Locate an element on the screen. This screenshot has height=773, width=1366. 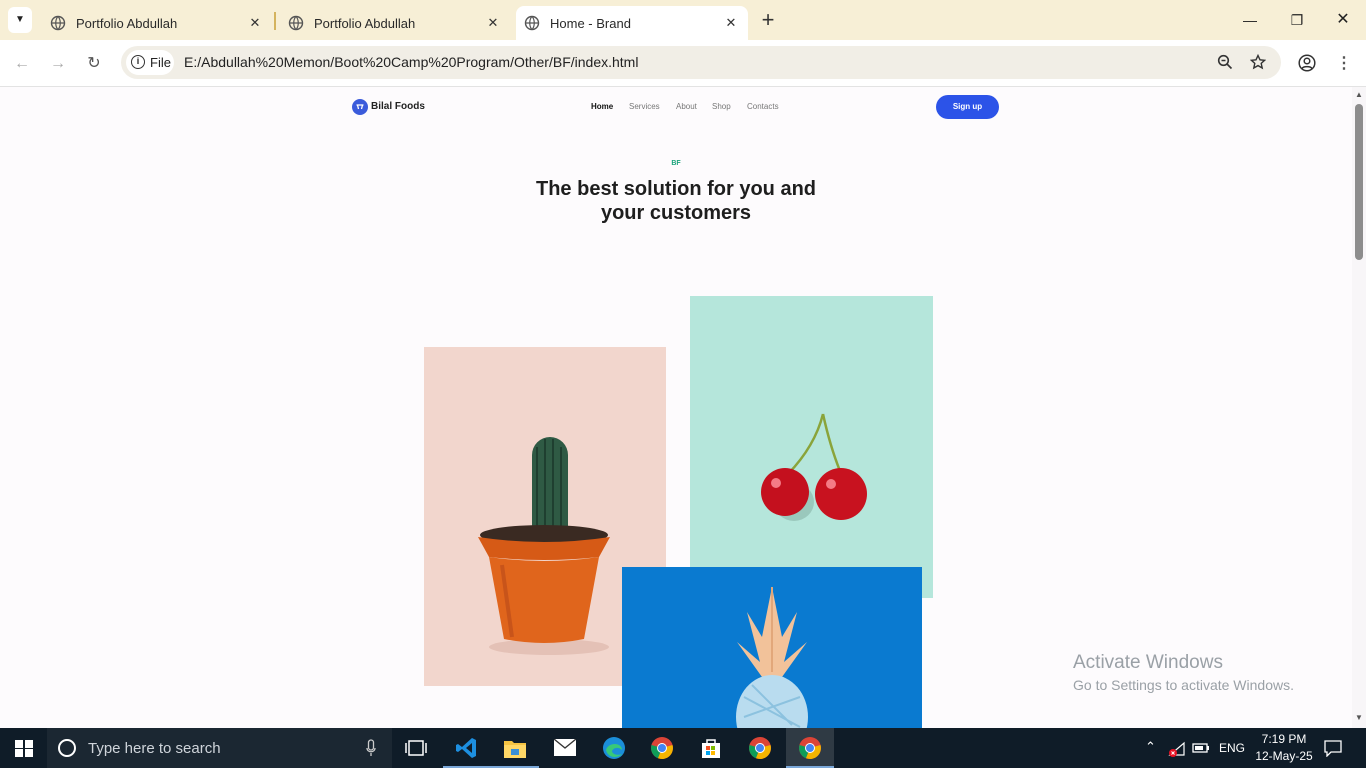
restore-button: ❐ is located at coordinates (1297, 20).